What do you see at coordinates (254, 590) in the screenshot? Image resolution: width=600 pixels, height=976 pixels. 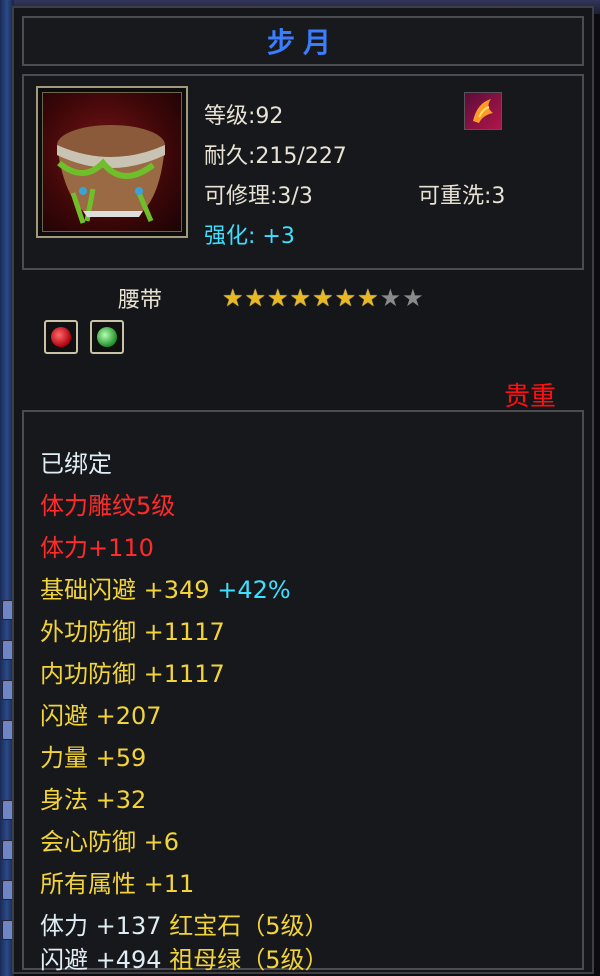 I see `attr-percent: +42%` at bounding box center [254, 590].